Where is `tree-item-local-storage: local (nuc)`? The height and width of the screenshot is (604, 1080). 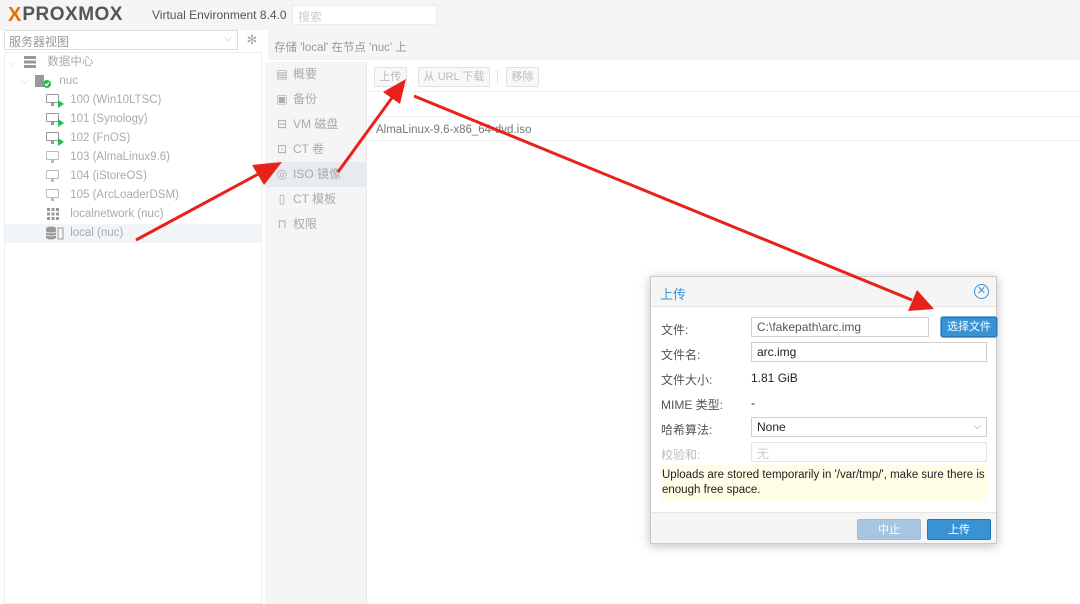 tree-item-local-storage: local (nuc) is located at coordinates (133, 233).